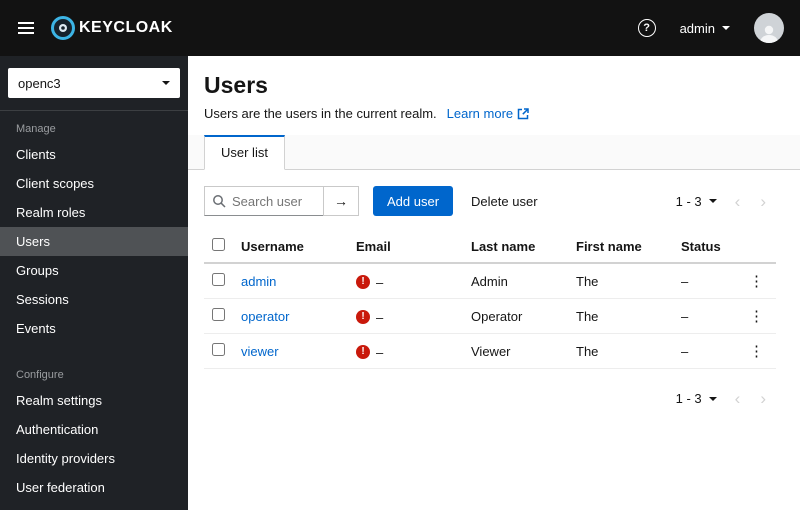 The width and height of the screenshot is (800, 510). What do you see at coordinates (63, 28) in the screenshot?
I see `keycloak-logo-icon` at bounding box center [63, 28].